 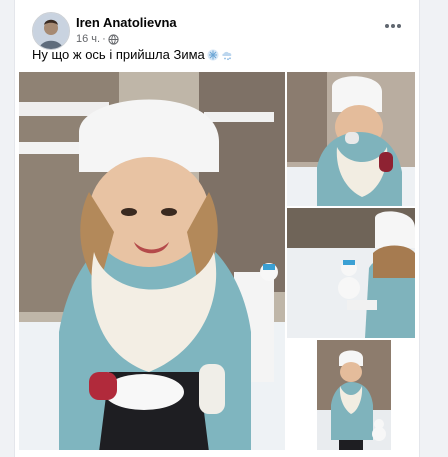 I want to click on photo-bottom-right, so click(x=354, y=395).